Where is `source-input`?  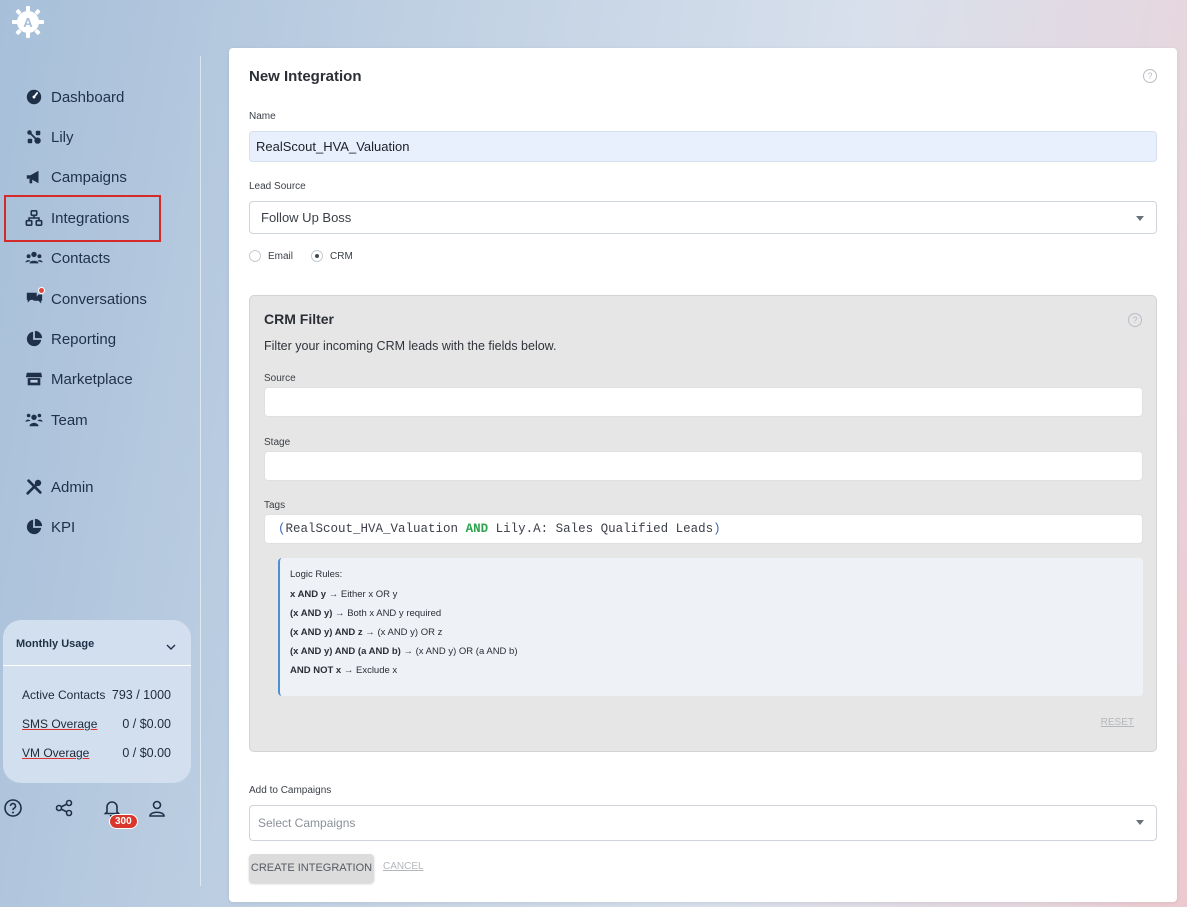
source-input is located at coordinates (703, 402).